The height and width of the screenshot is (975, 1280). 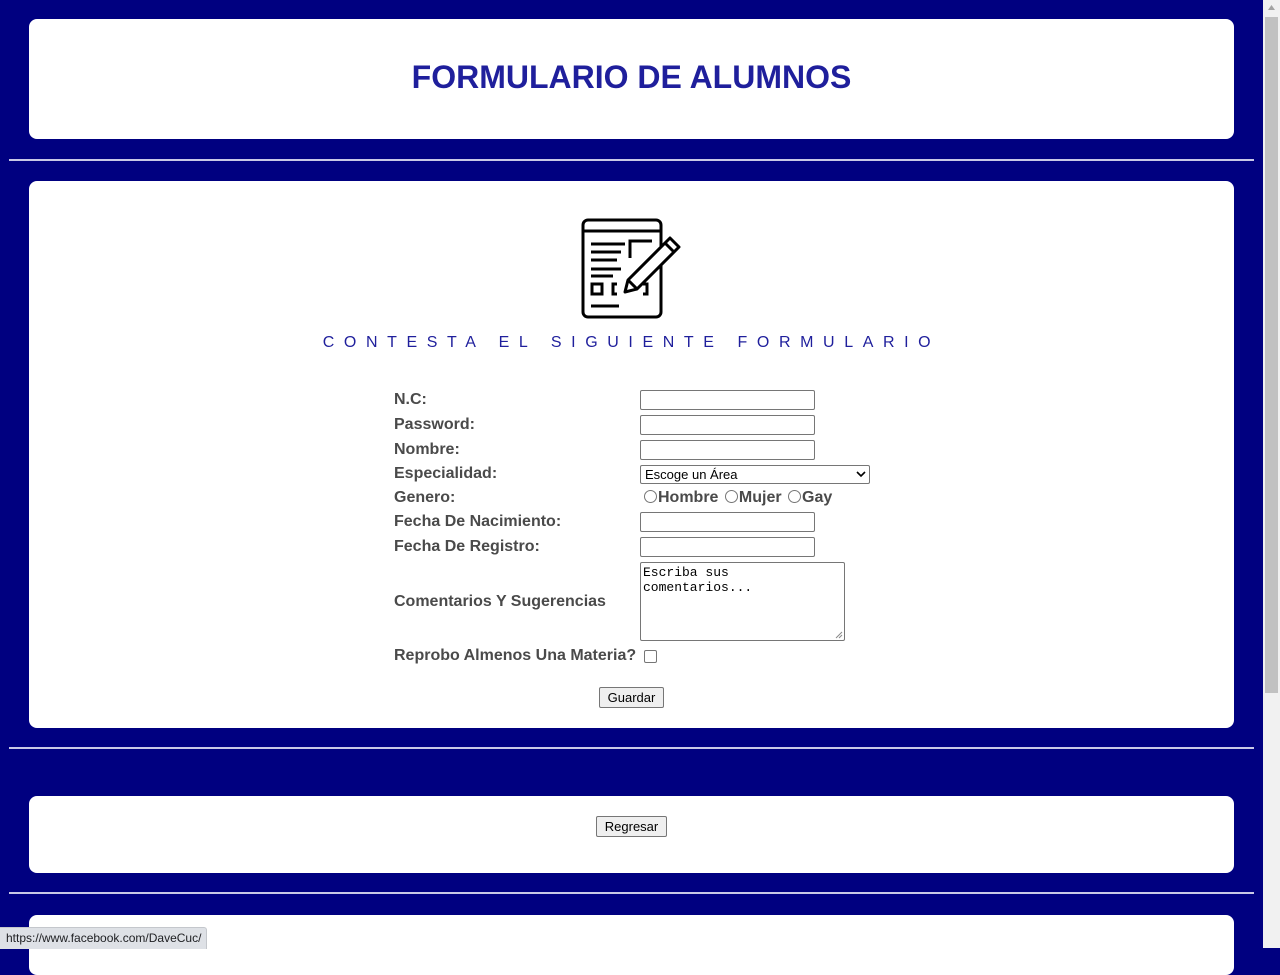 What do you see at coordinates (631, 945) in the screenshot?
I see `footer-card` at bounding box center [631, 945].